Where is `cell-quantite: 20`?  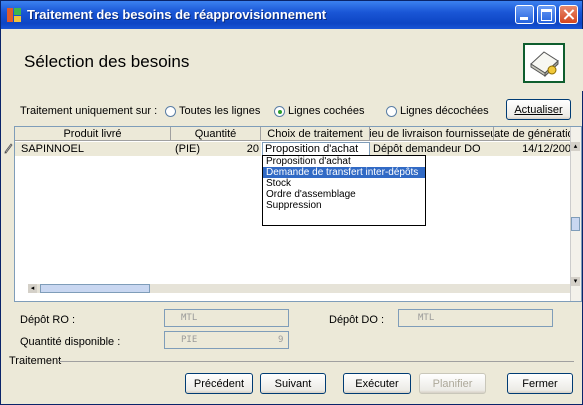 cell-quantite: 20 is located at coordinates (243, 149).